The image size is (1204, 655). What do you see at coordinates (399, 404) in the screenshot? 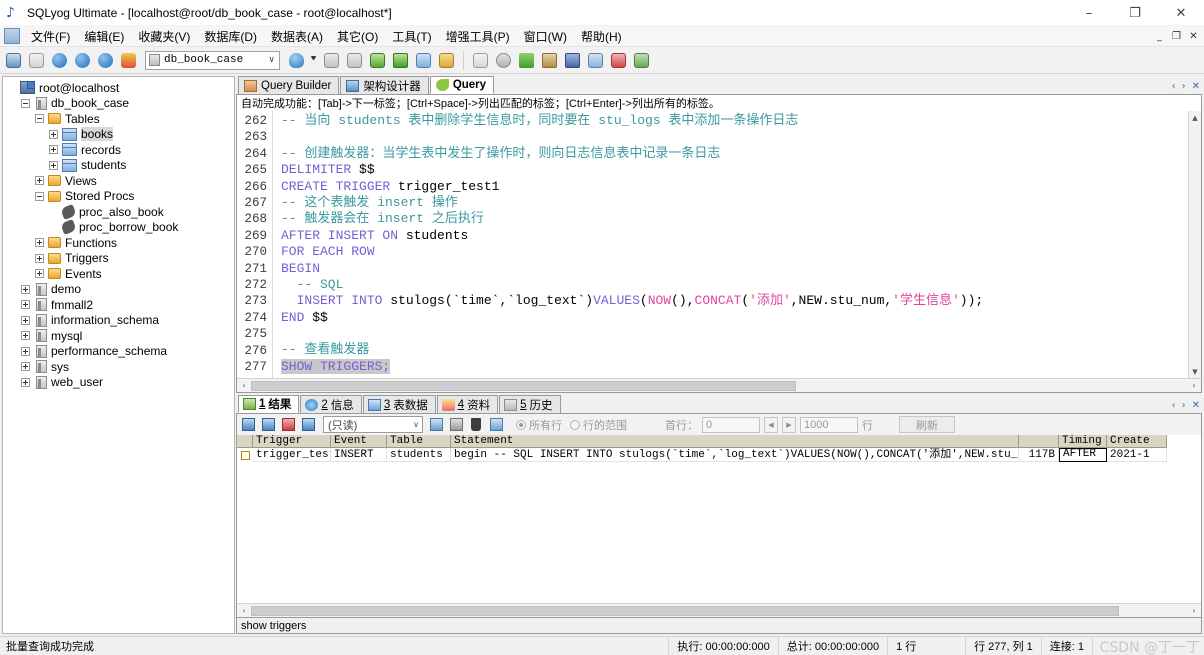
I see `result-tab-3: 3 表数据` at bounding box center [399, 404].